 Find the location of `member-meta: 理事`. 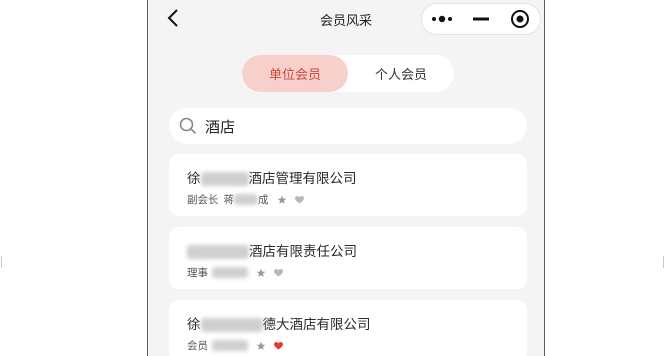

member-meta: 理事 is located at coordinates (235, 272).